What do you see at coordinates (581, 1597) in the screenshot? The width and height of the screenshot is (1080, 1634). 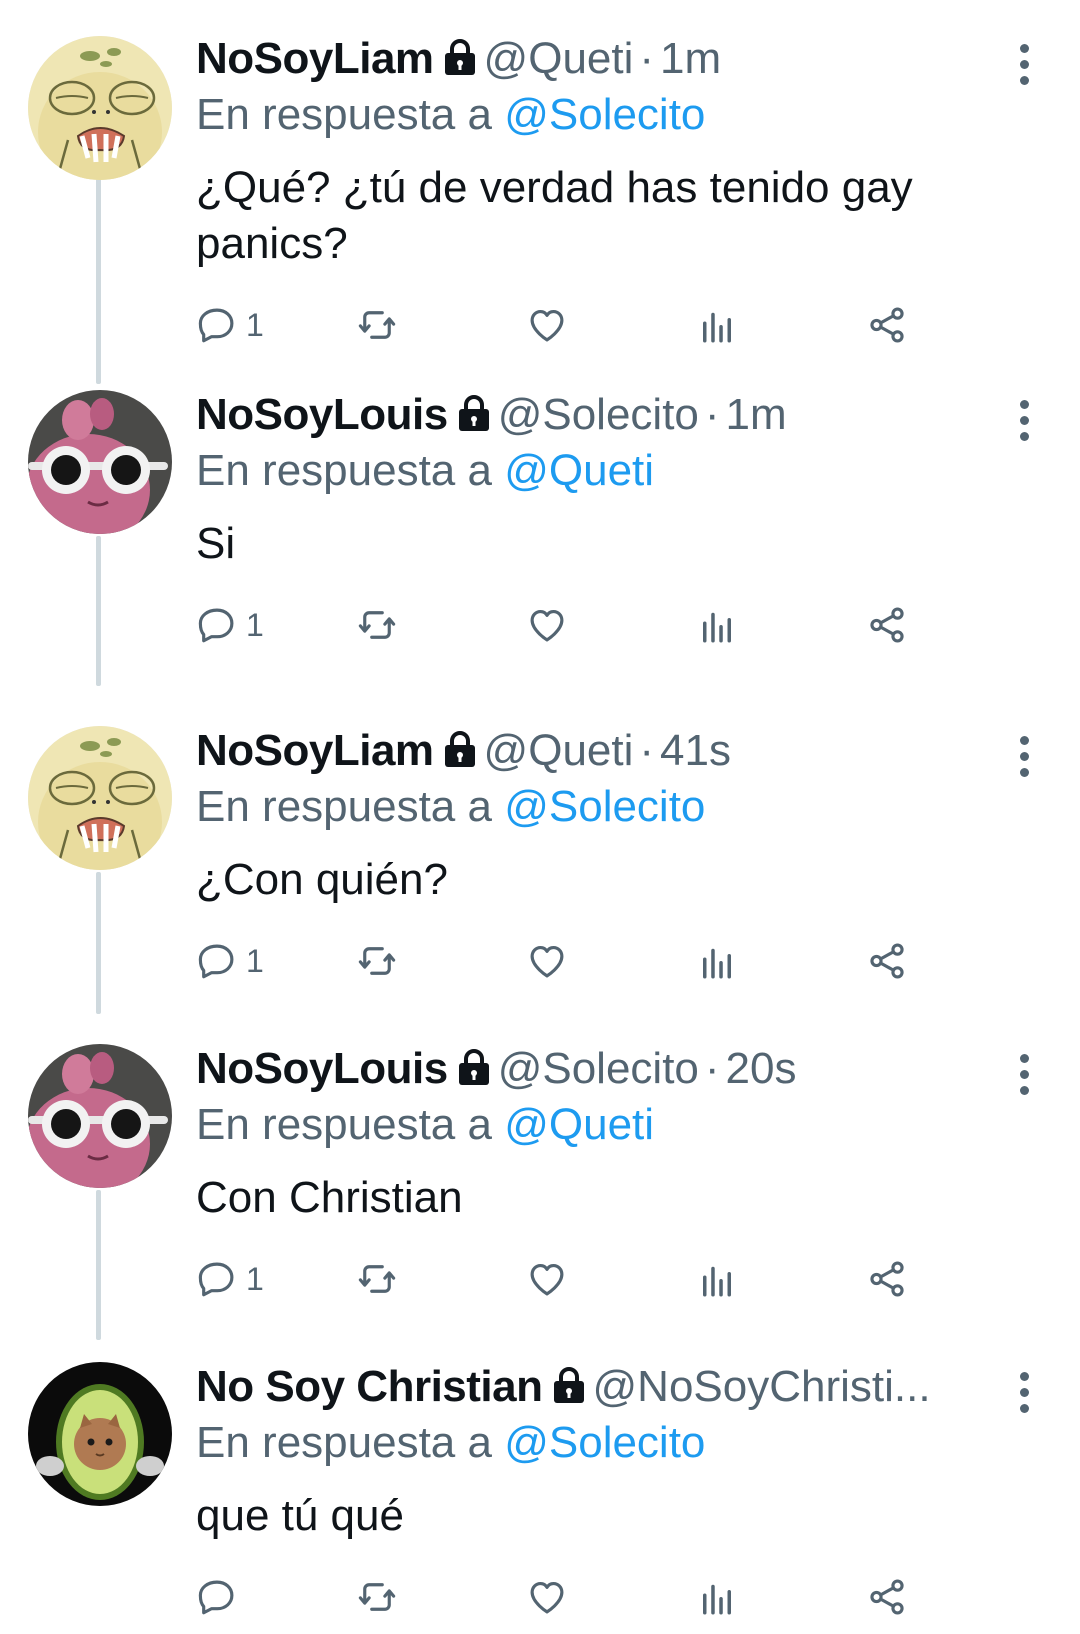 I see `tweet-actions` at bounding box center [581, 1597].